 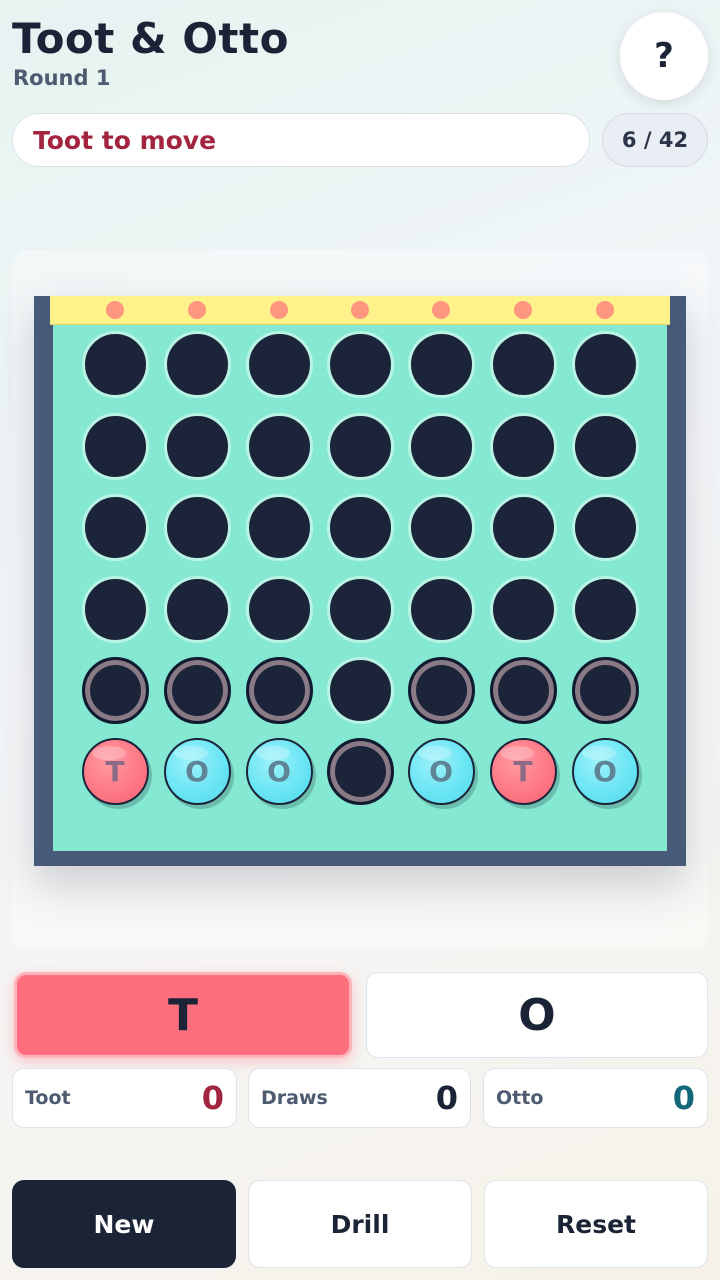 I want to click on piece-o-r6c5: O, so click(x=441, y=771).